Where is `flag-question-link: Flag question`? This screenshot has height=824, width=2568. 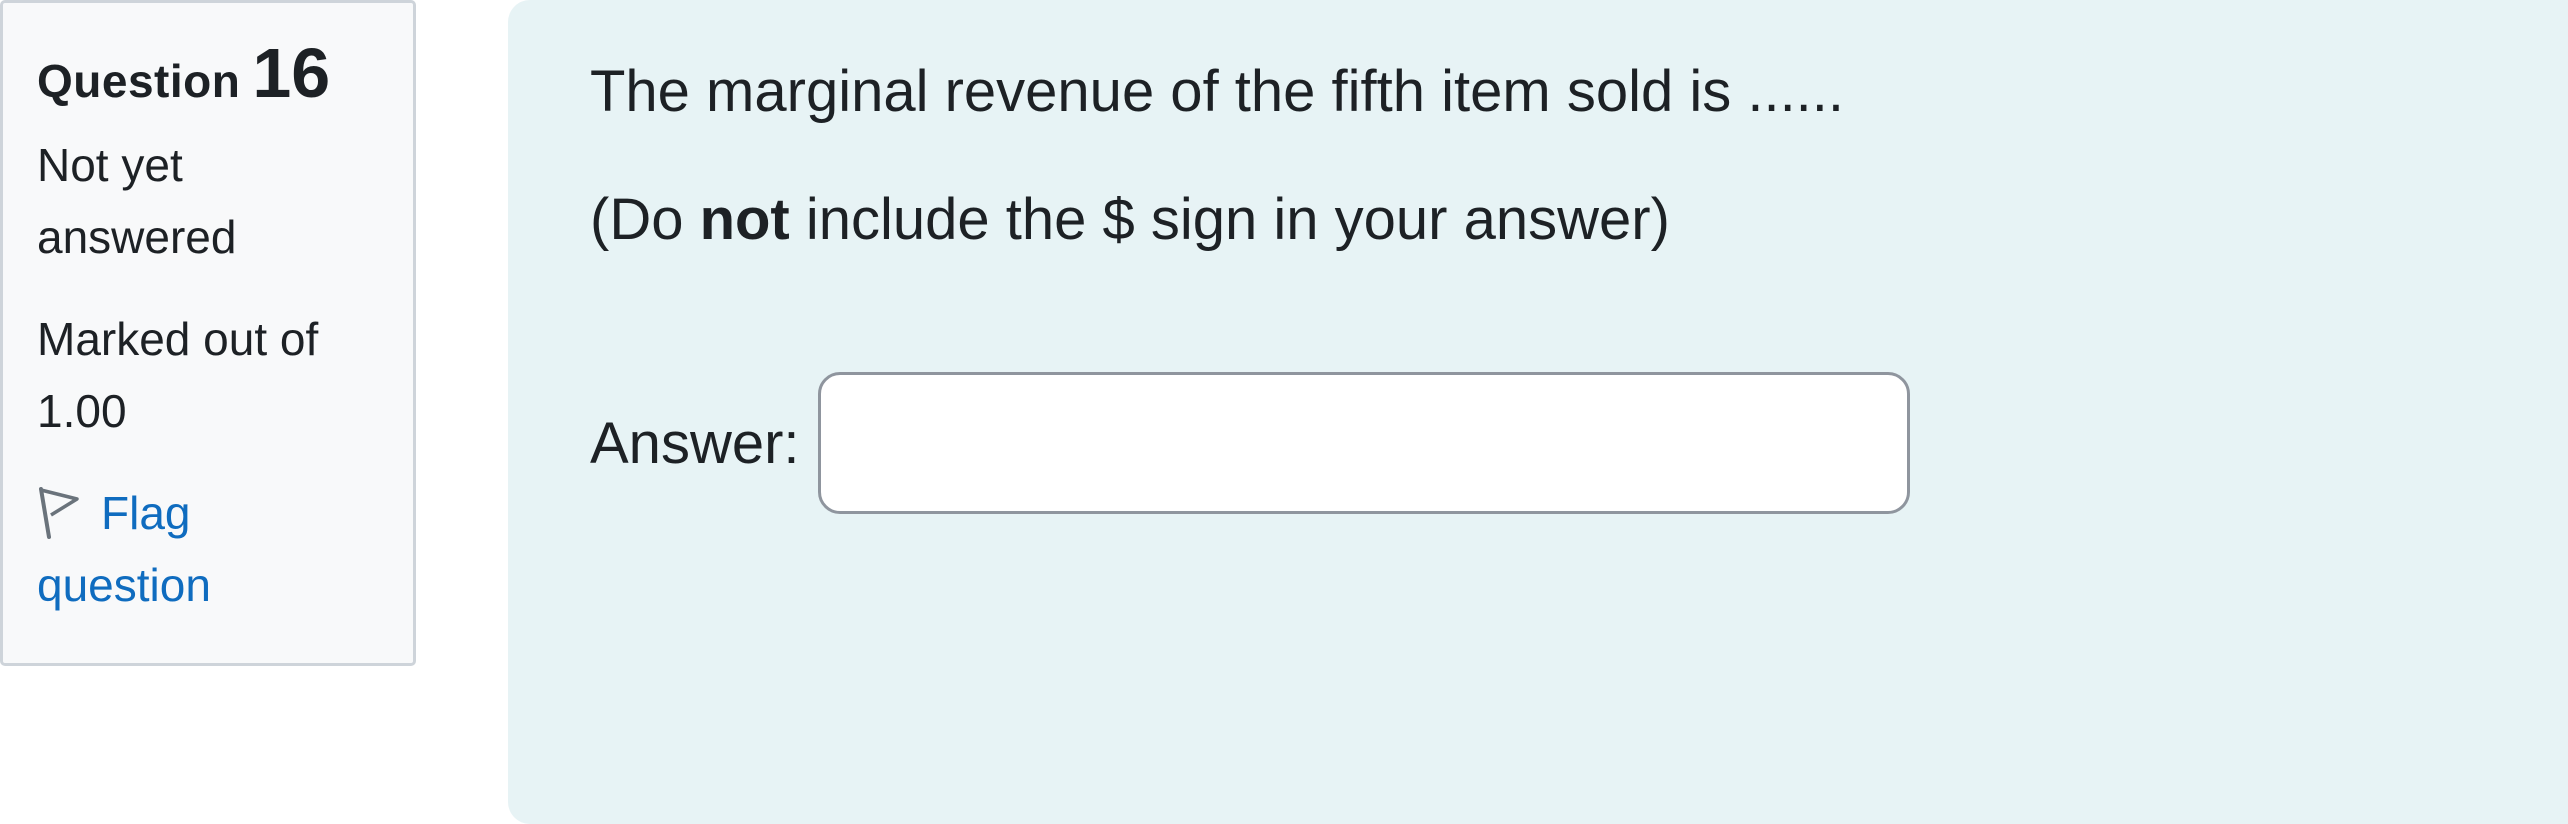 flag-question-link: Flag question is located at coordinates (208, 549).